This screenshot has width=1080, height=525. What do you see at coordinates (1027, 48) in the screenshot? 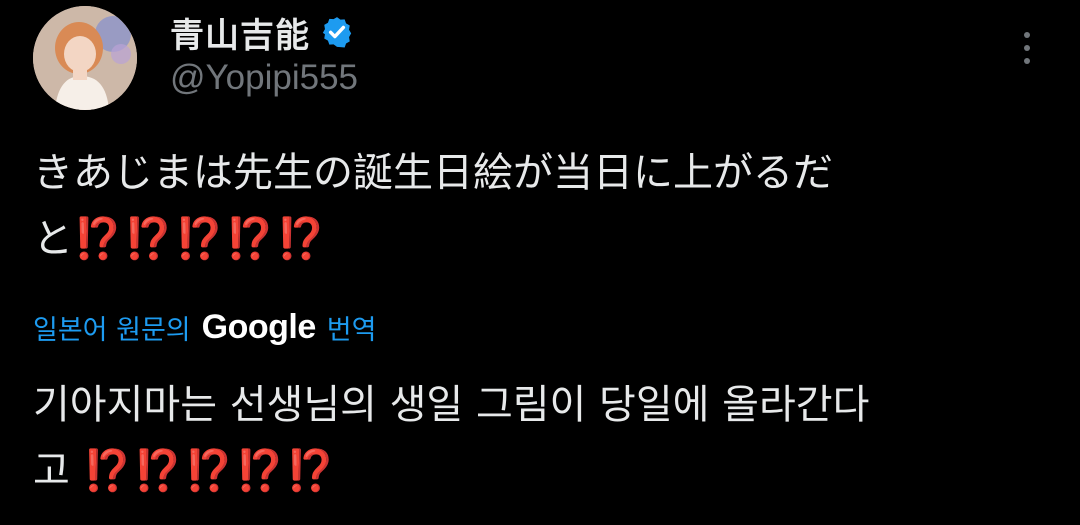
I see `more-vertical-icon` at bounding box center [1027, 48].